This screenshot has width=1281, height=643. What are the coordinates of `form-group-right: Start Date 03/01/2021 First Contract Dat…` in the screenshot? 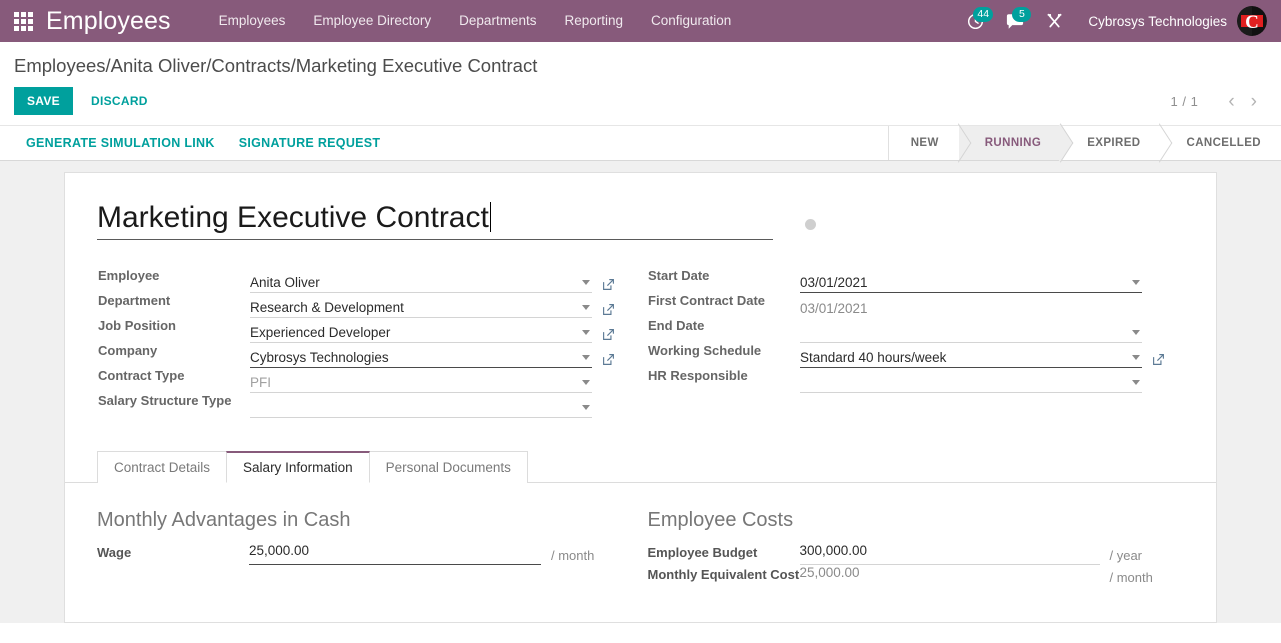 It's located at (912, 343).